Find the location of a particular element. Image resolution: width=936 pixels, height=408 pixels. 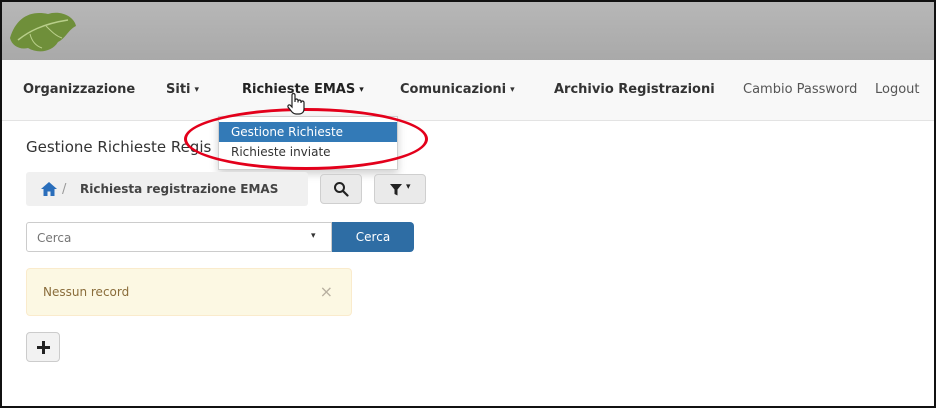

nav-logout: Logout is located at coordinates (897, 89).